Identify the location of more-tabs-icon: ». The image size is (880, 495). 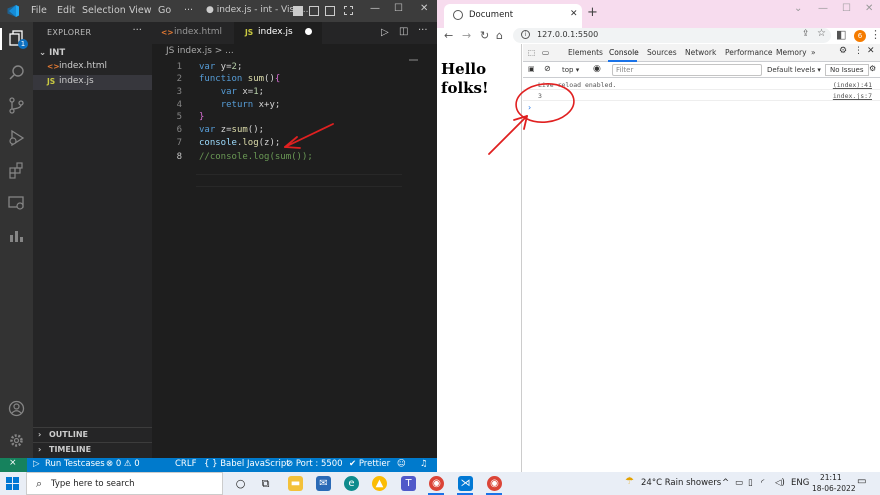
(813, 52).